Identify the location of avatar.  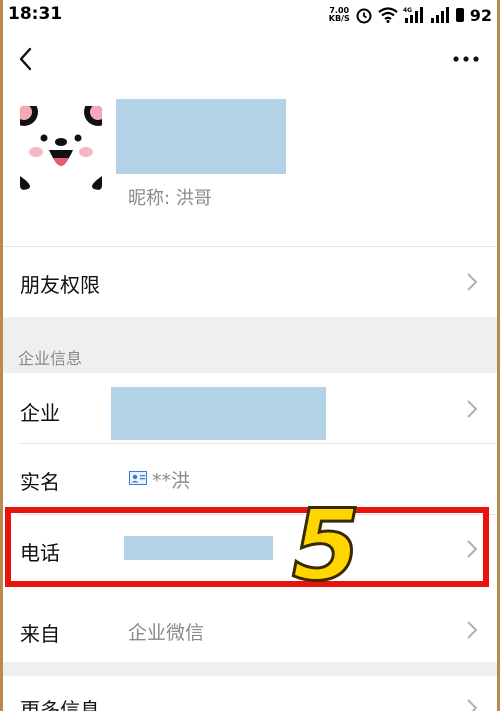
(61, 148).